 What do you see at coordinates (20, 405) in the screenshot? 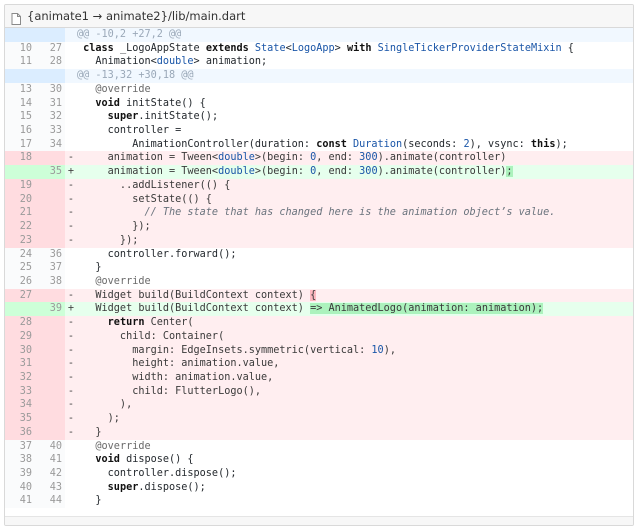
I see `old-line-number: 34` at bounding box center [20, 405].